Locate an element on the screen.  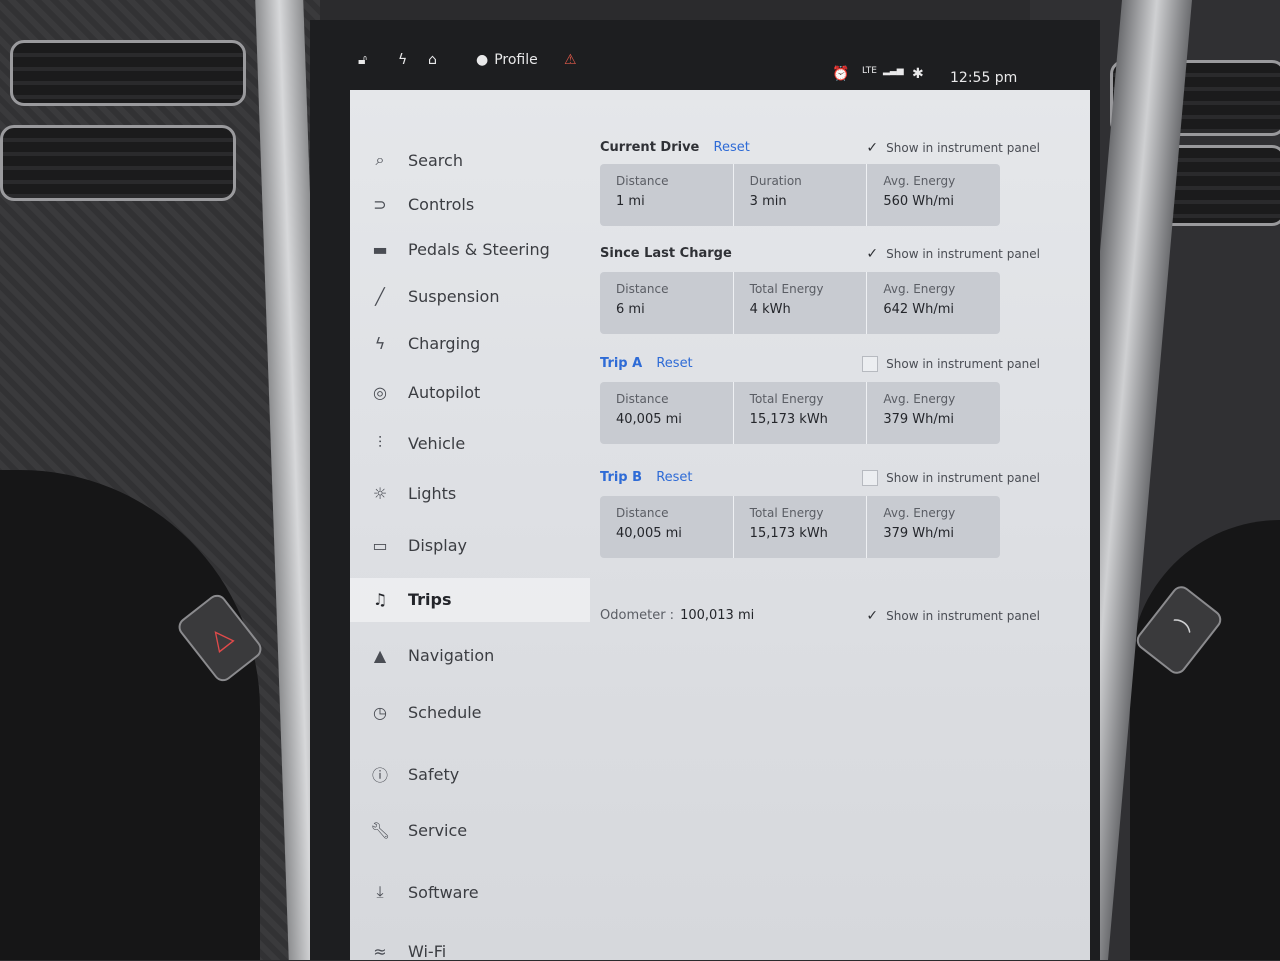
download-icon: ⤓ is located at coordinates (380, 891).